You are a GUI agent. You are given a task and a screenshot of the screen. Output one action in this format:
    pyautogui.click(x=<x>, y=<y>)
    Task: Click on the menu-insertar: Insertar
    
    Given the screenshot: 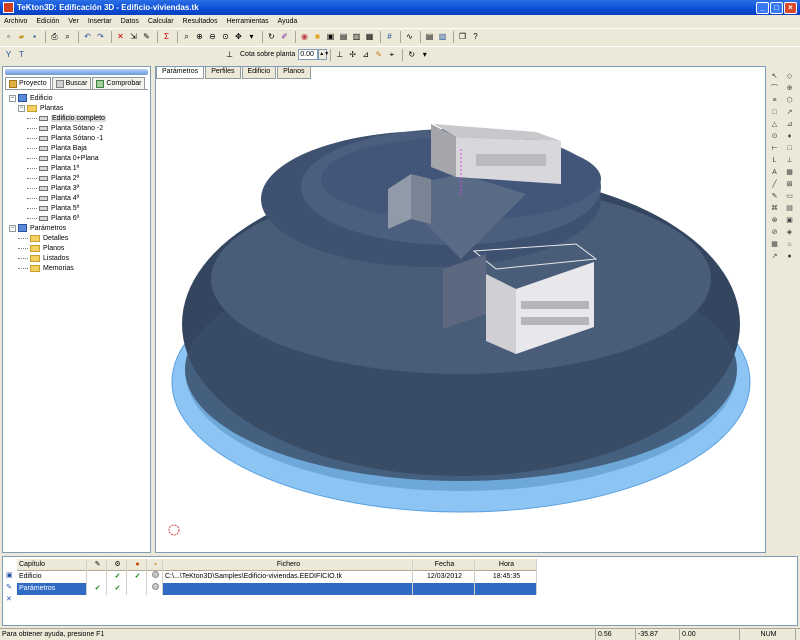 What is the action you would take?
    pyautogui.click(x=100, y=21)
    